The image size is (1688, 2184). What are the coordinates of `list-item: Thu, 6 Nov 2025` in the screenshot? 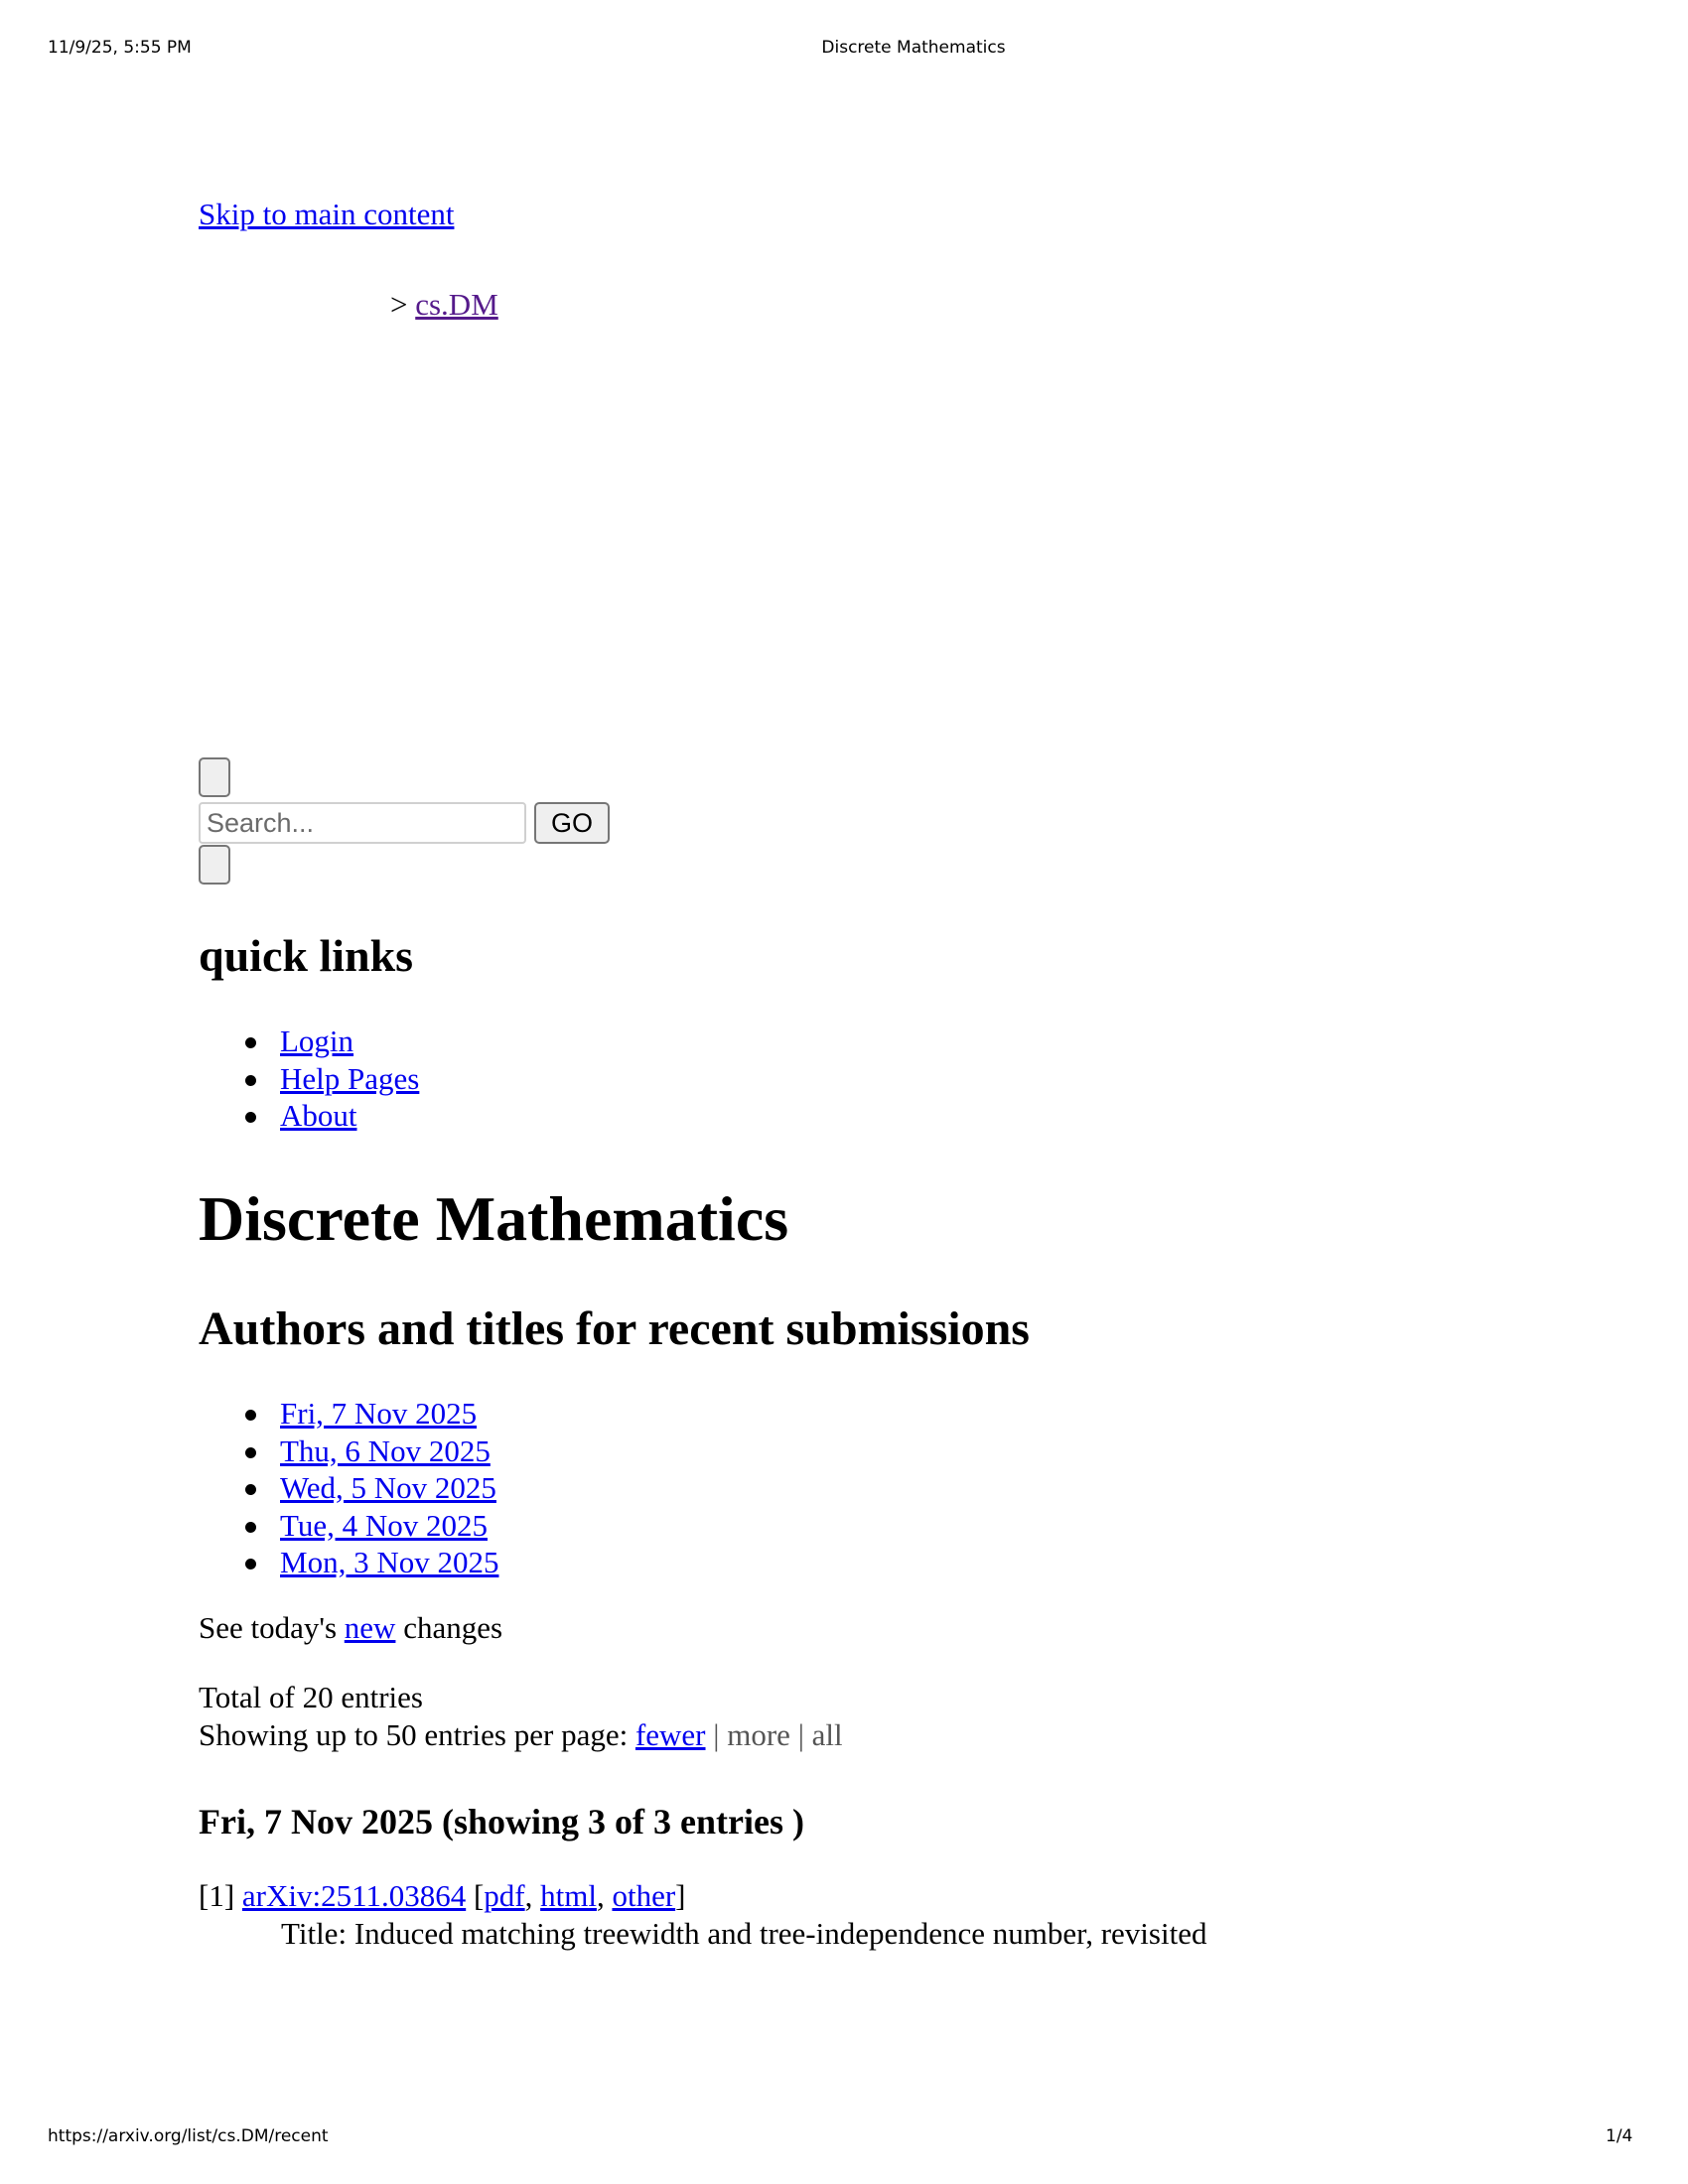 It's located at (348, 1451).